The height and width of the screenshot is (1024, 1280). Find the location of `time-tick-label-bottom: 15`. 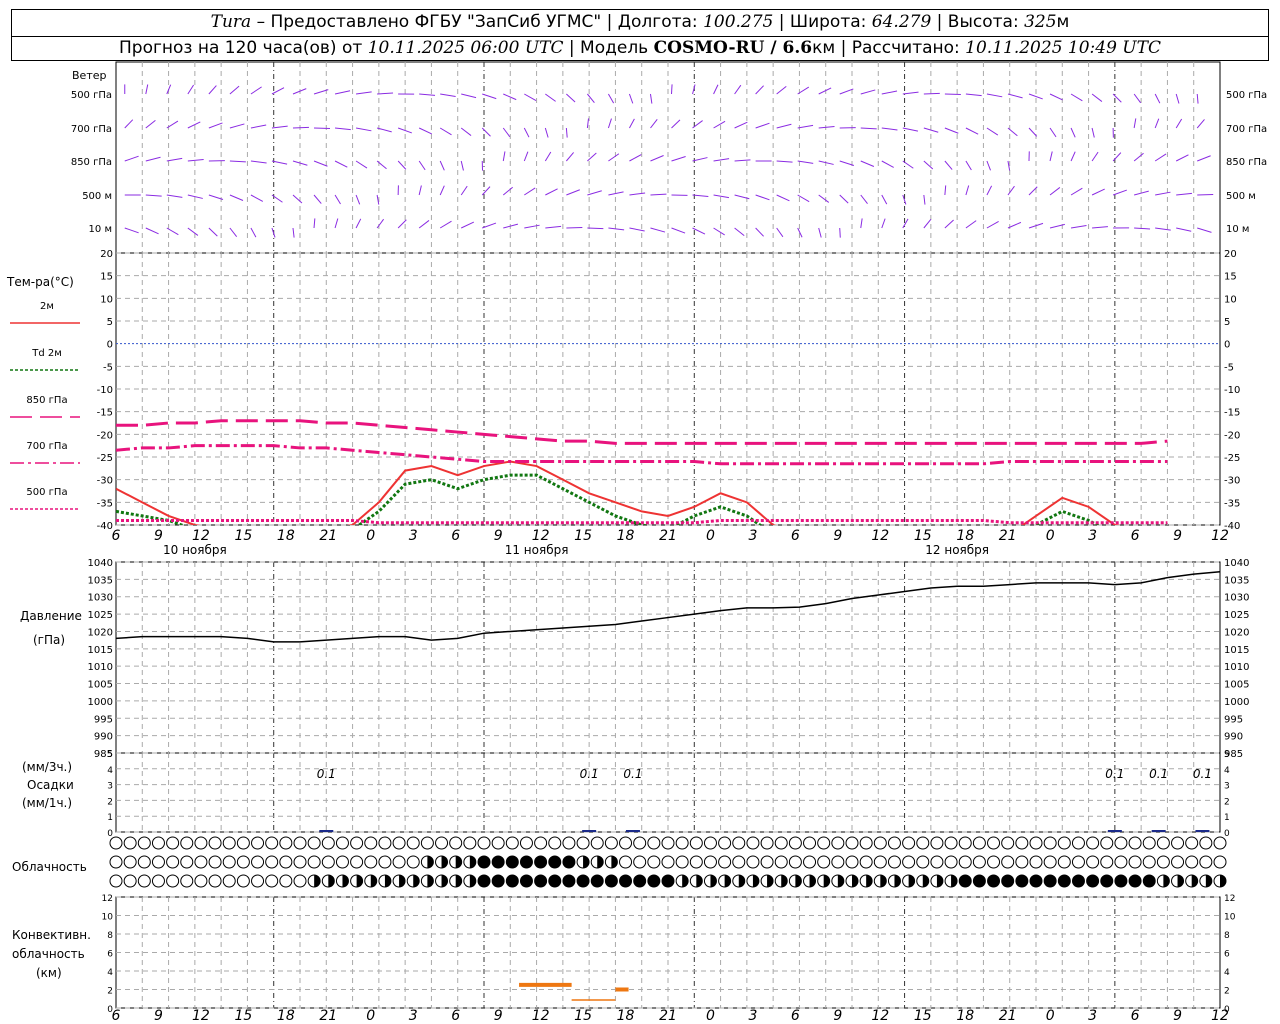

time-tick-label-bottom: 15 is located at coordinates (923, 1016).